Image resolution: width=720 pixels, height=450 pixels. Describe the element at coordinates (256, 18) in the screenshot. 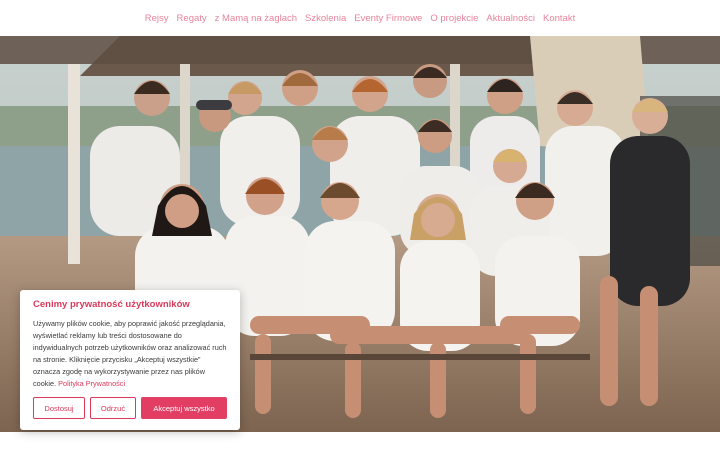

I see `nav-item-z-mama-na-zaglach: z Mamą na żaglach` at that location.